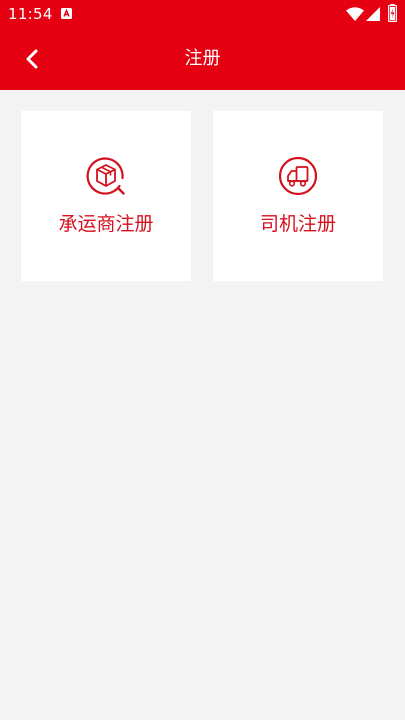 This screenshot has width=405, height=720. Describe the element at coordinates (298, 176) in the screenshot. I see `truck-icon` at that location.